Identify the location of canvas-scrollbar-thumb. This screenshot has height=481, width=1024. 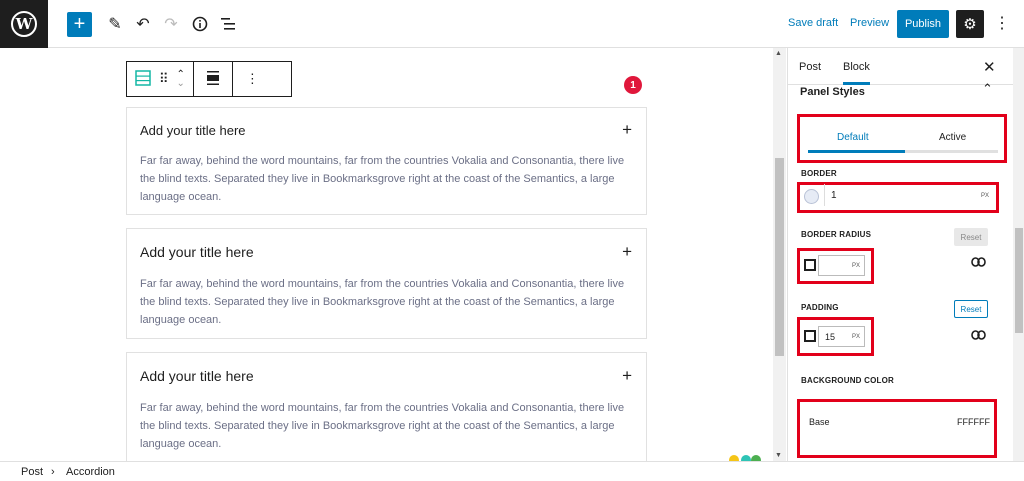
(779, 257).